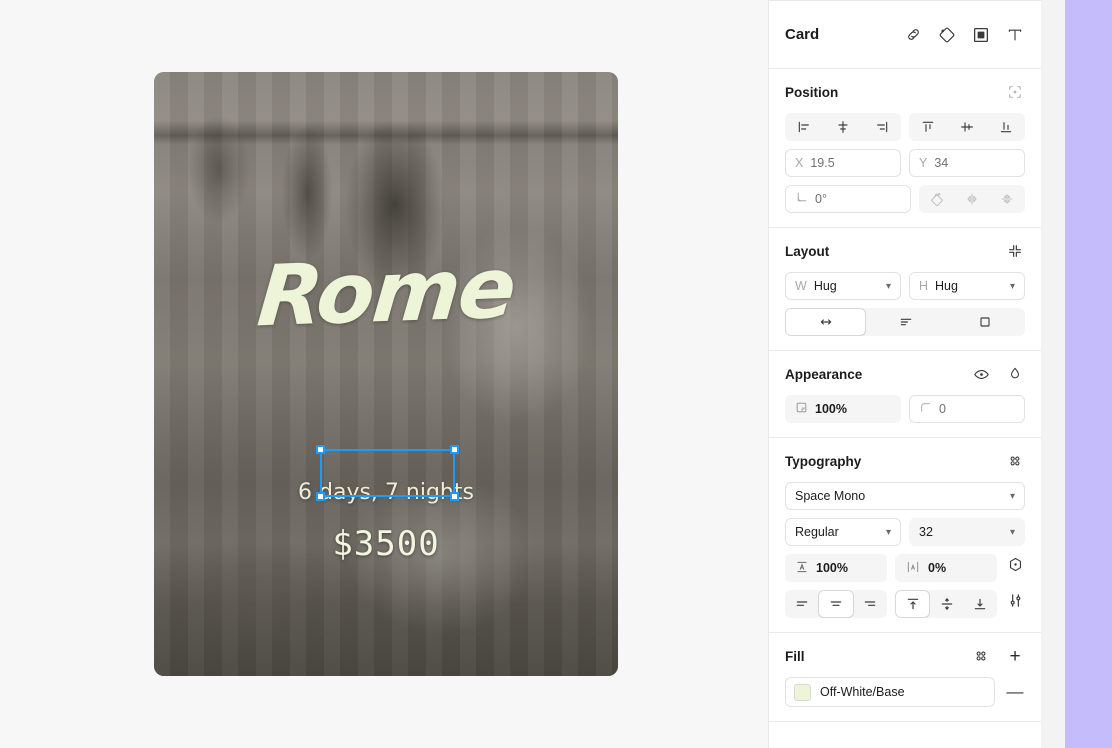 The height and width of the screenshot is (748, 1112). Describe the element at coordinates (913, 604) in the screenshot. I see `text-align-top-icon` at that location.